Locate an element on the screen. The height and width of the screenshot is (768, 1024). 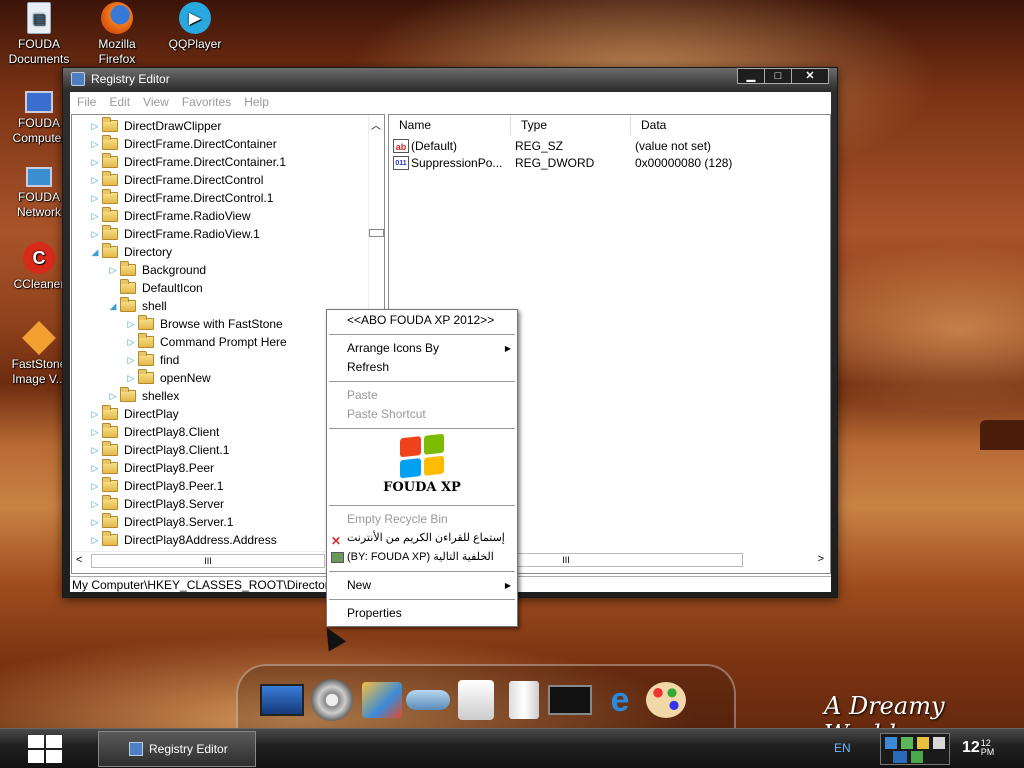
menu-item-properties: Properties is located at coordinates (422, 613).